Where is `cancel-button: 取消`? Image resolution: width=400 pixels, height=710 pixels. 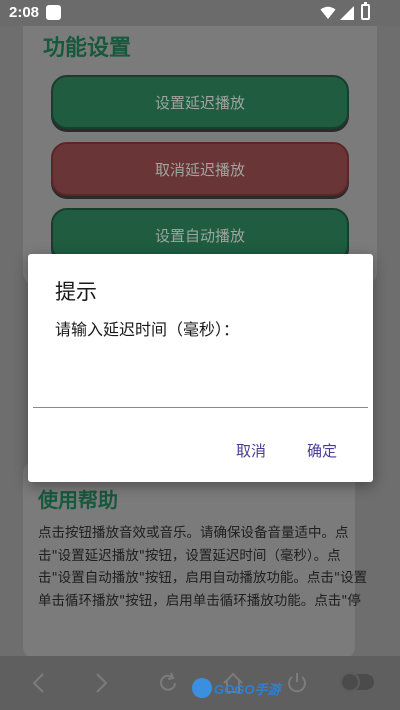 cancel-button: 取消 is located at coordinates (251, 450).